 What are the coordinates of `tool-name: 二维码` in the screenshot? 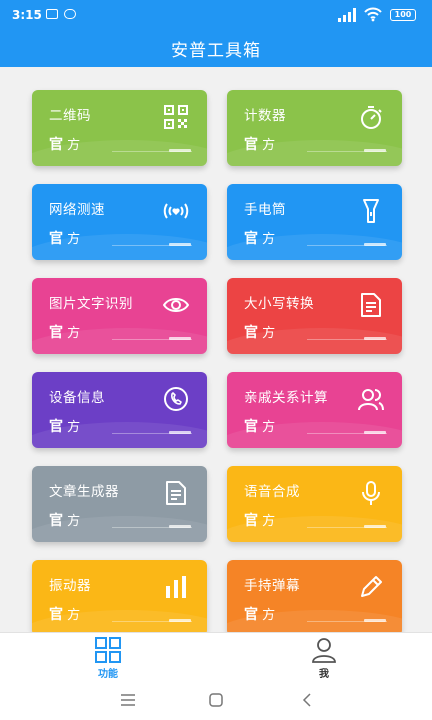 It's located at (70, 116).